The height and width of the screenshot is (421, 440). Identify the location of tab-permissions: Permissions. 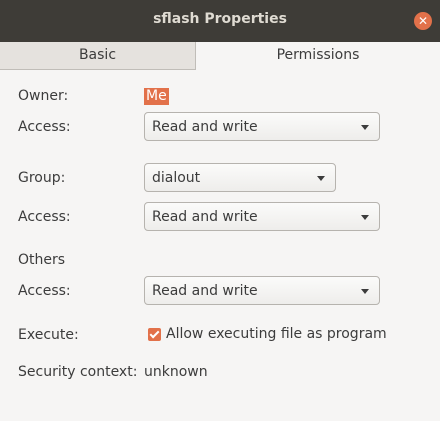
(318, 56).